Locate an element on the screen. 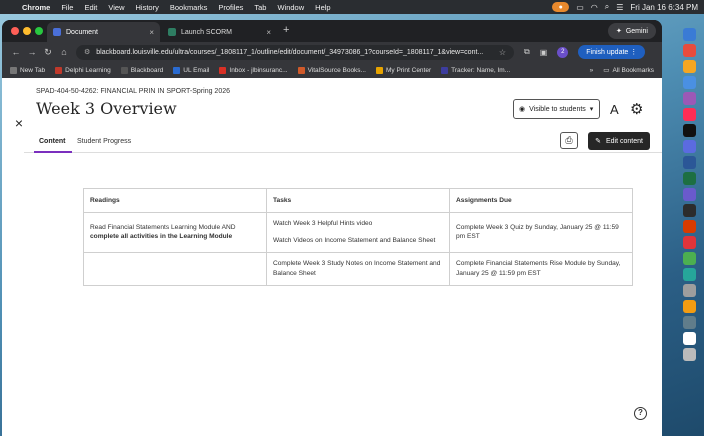 The height and width of the screenshot is (436, 704). menu-view: View is located at coordinates (116, 7).